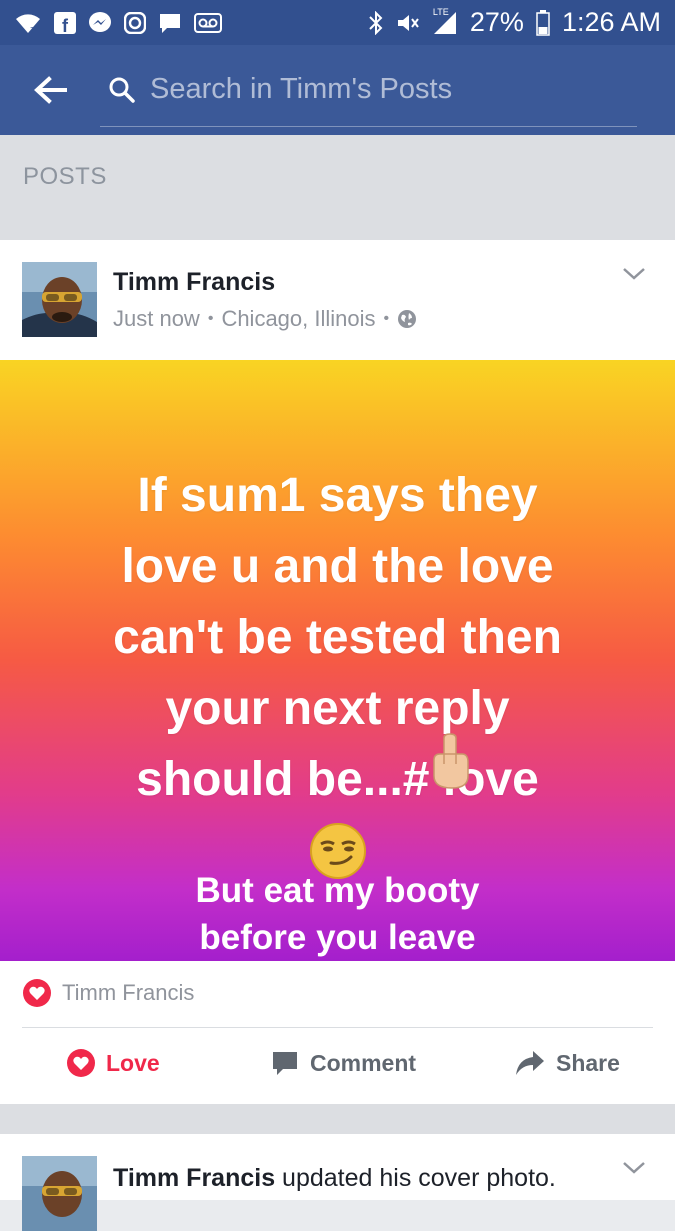 This screenshot has height=1231, width=675. I want to click on back-button, so click(50, 90).